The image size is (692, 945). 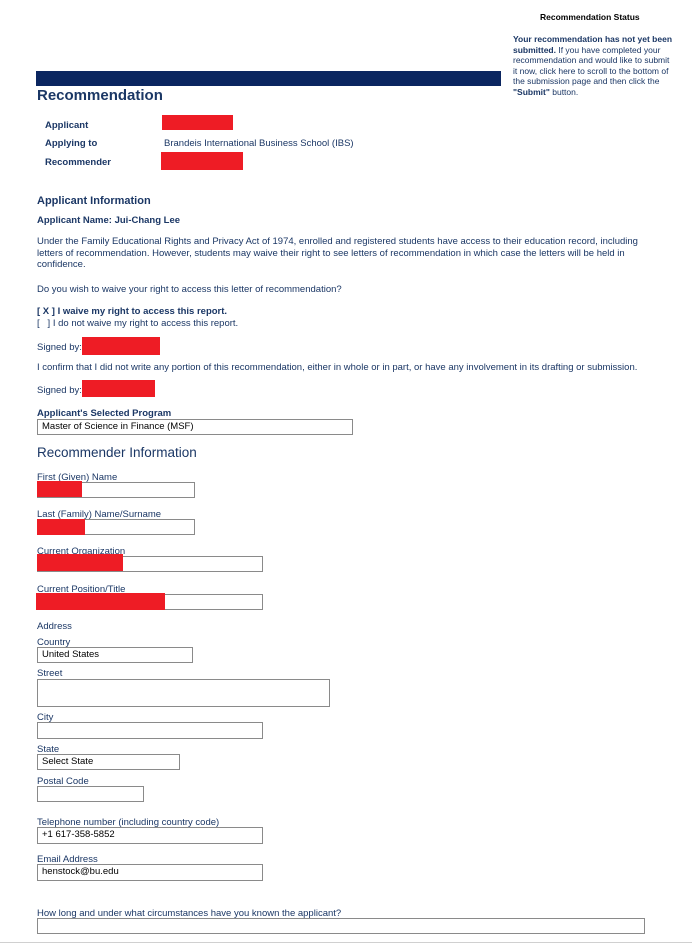 What do you see at coordinates (117, 452) in the screenshot?
I see `recommender-info-heading: Recommender Information` at bounding box center [117, 452].